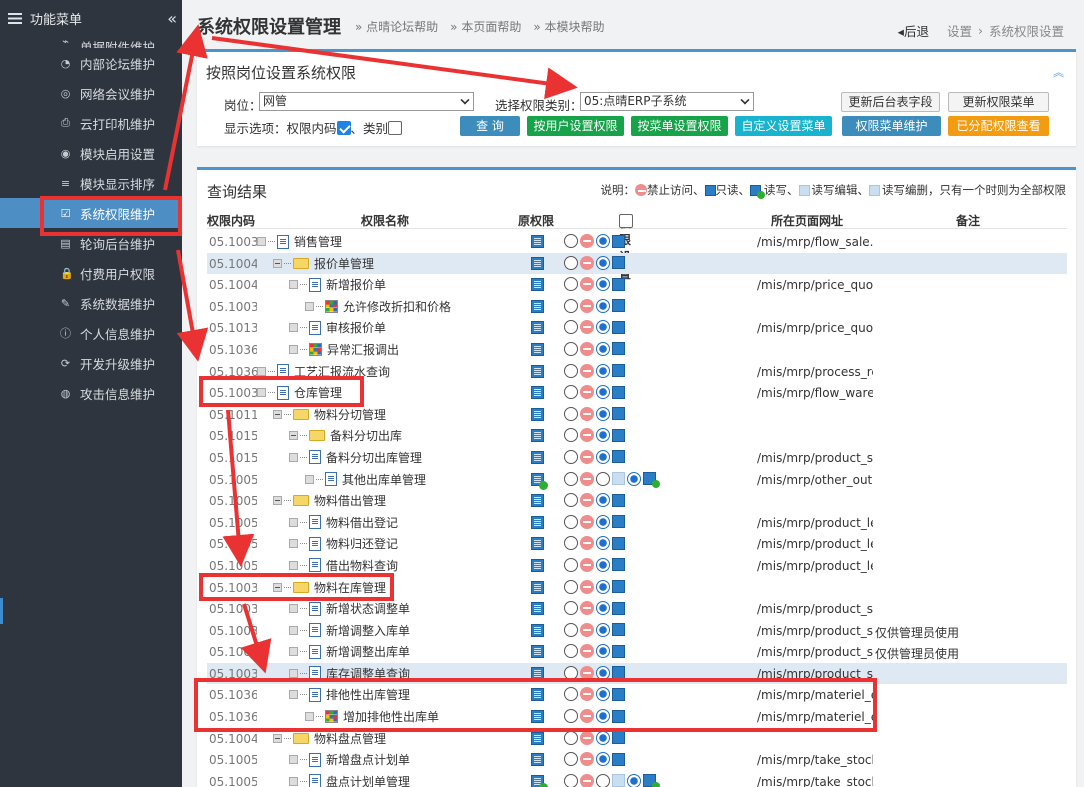 The image size is (1084, 787). Describe the element at coordinates (363, 349) in the screenshot. I see `row-name-label: 异常汇报调出` at that location.